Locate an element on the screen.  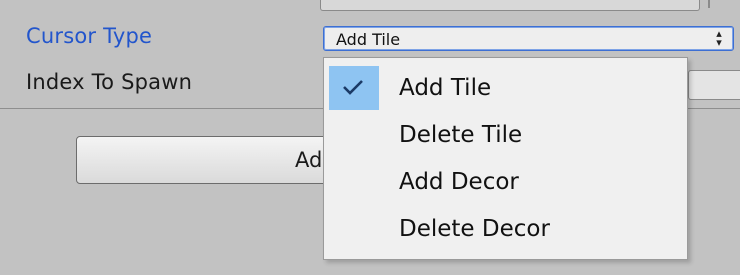
previous-field is located at coordinates (510, 5).